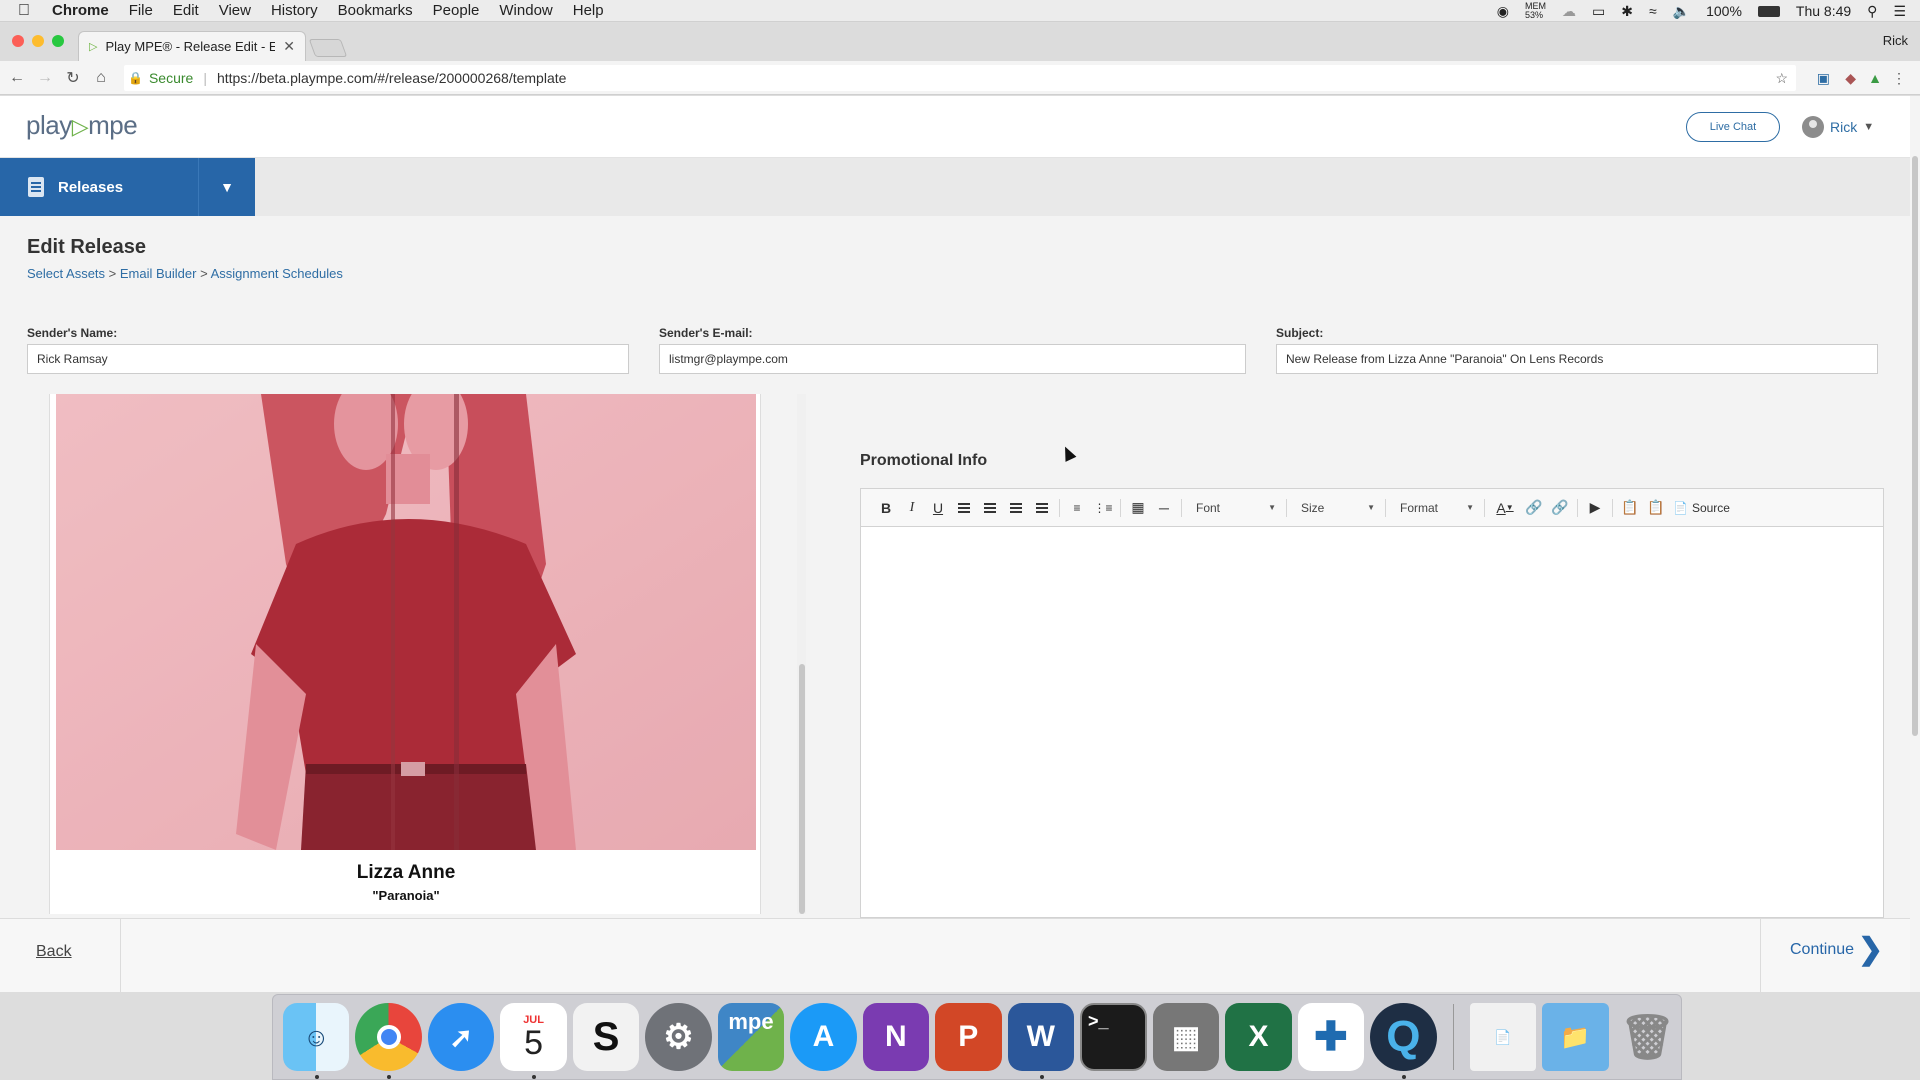 The width and height of the screenshot is (1920, 1080). What do you see at coordinates (1234, 508) in the screenshot?
I see `font-dropdown: Font ▼` at bounding box center [1234, 508].